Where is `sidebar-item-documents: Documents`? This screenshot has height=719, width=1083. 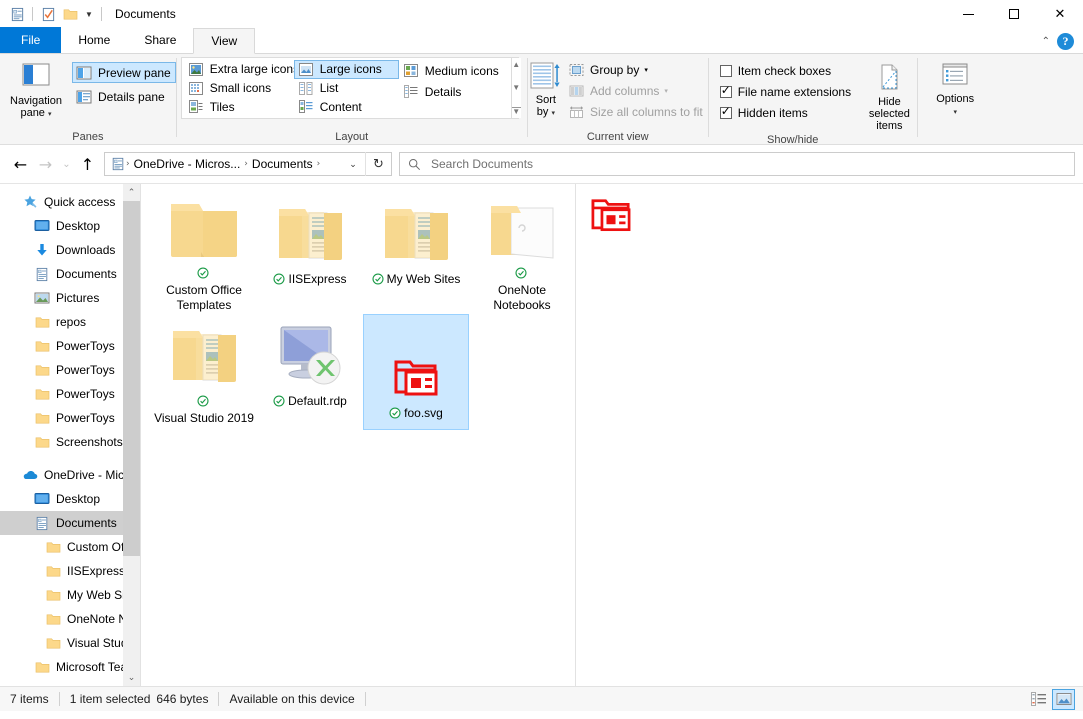
sidebar-item-documents: Documents is located at coordinates (70, 274).